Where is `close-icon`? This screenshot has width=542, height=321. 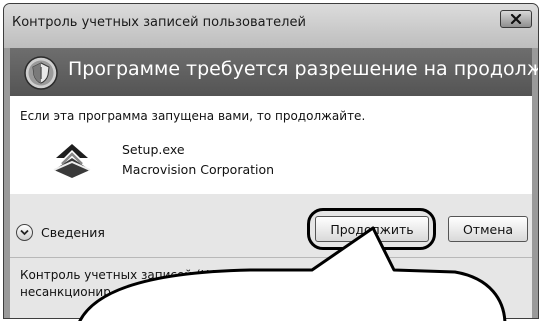
close-icon is located at coordinates (516, 19).